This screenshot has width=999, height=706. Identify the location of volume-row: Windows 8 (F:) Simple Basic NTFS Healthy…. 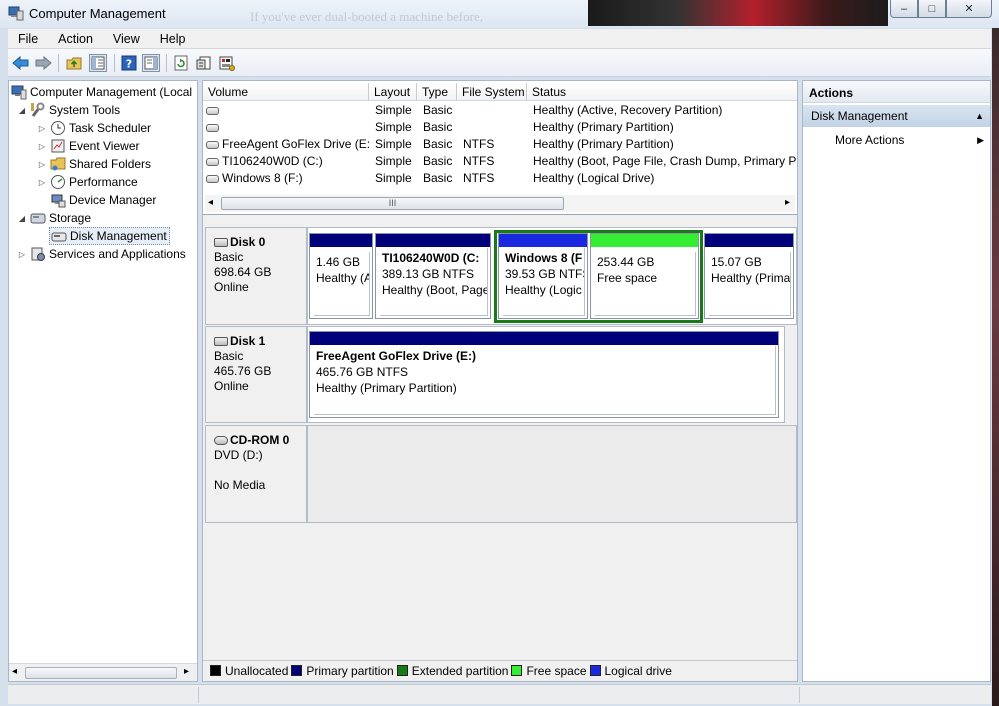
(500, 178).